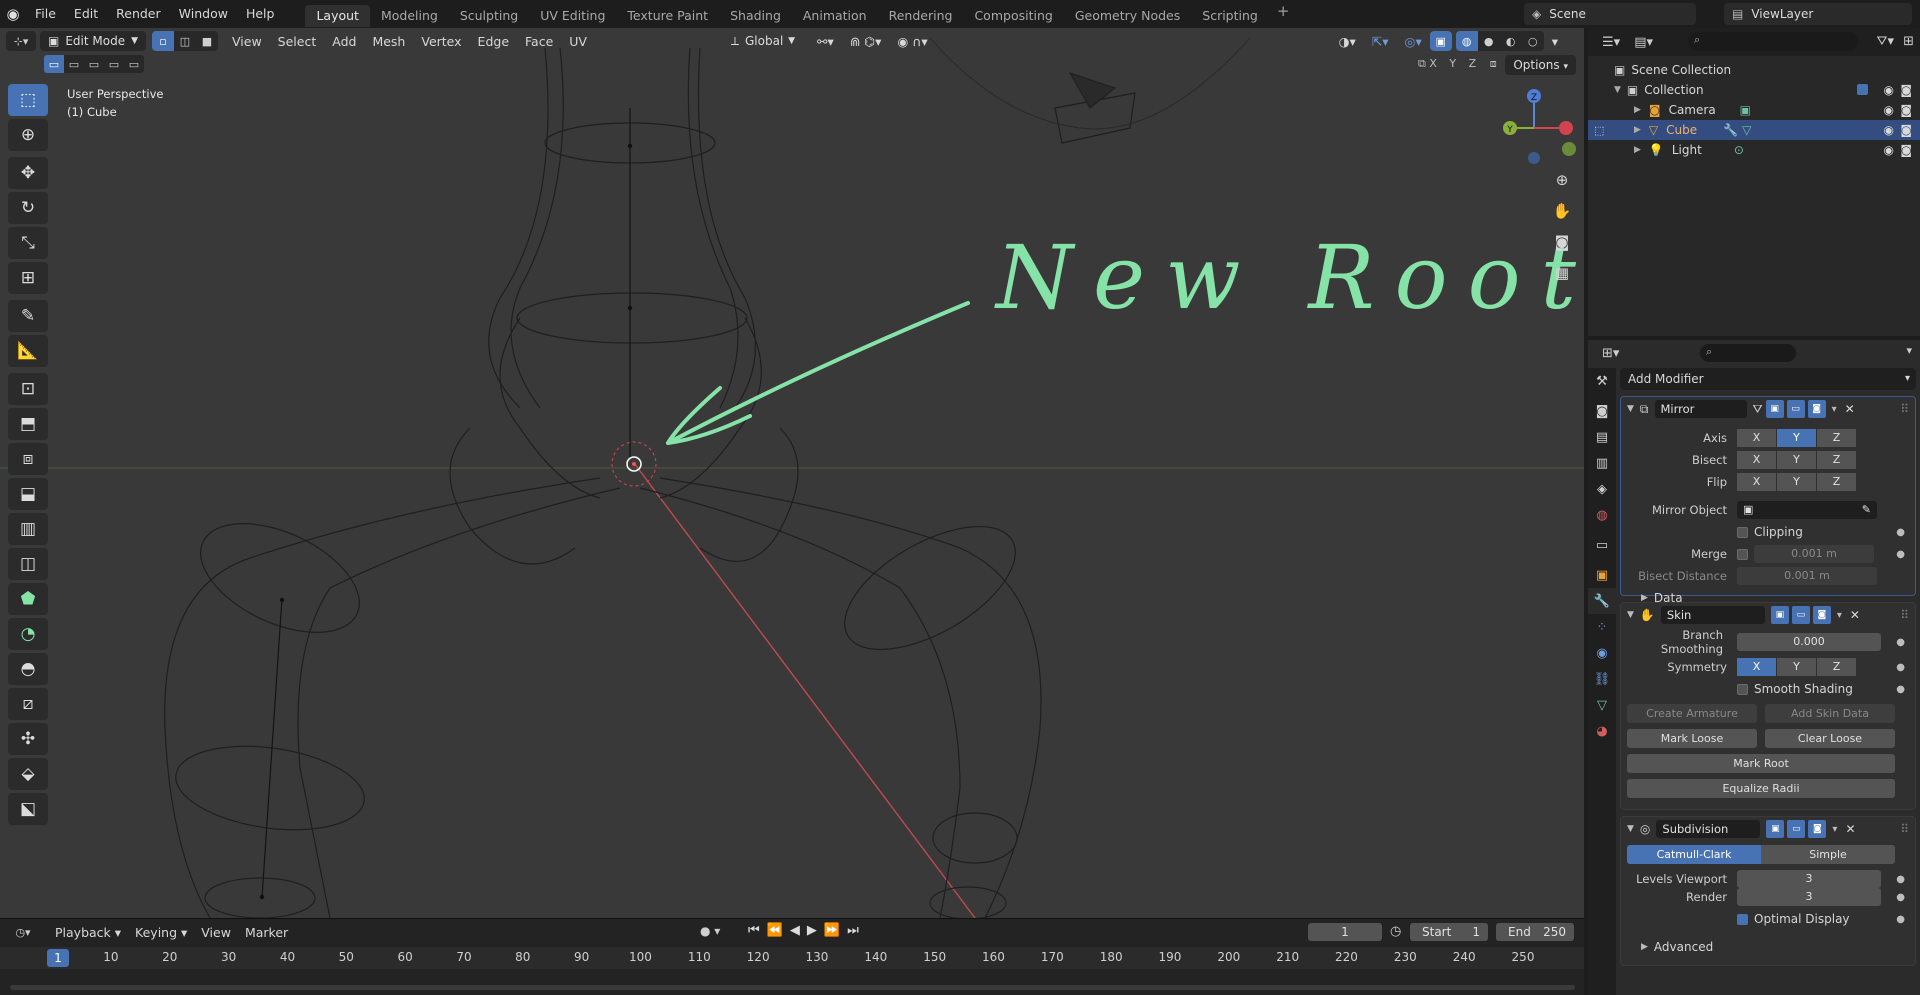 The width and height of the screenshot is (1920, 995). What do you see at coordinates (1602, 381) in the screenshot?
I see `tool-tab-icon: ⚒` at bounding box center [1602, 381].